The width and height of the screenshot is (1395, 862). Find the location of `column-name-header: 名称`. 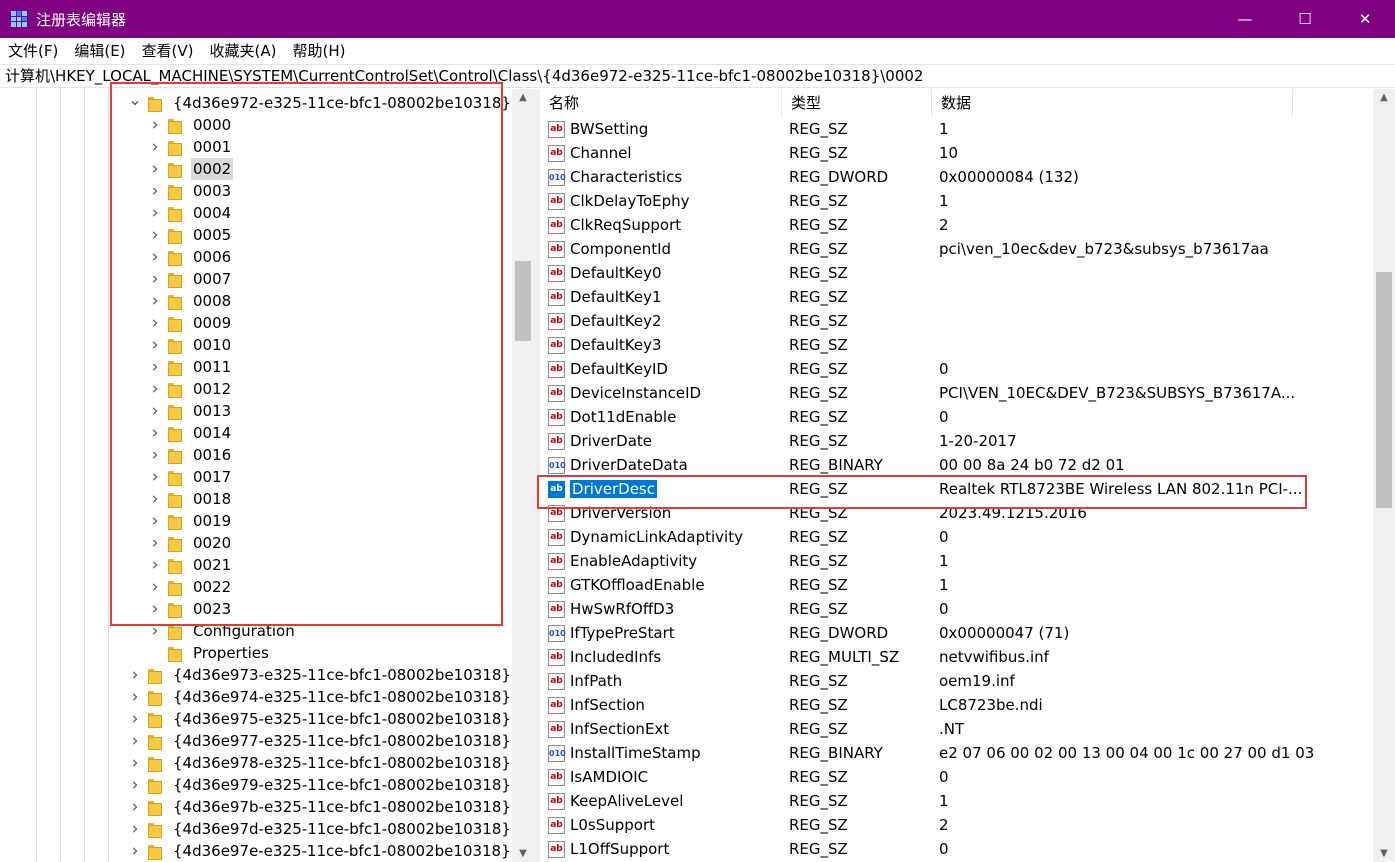

column-name-header: 名称 is located at coordinates (661, 103).